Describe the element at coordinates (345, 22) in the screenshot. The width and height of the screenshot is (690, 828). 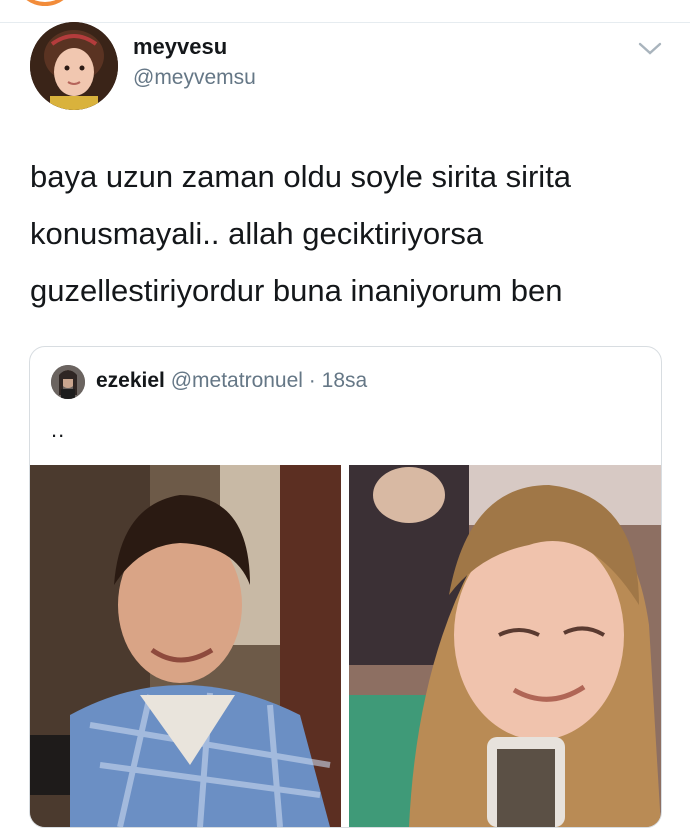
I see `top-divider` at that location.